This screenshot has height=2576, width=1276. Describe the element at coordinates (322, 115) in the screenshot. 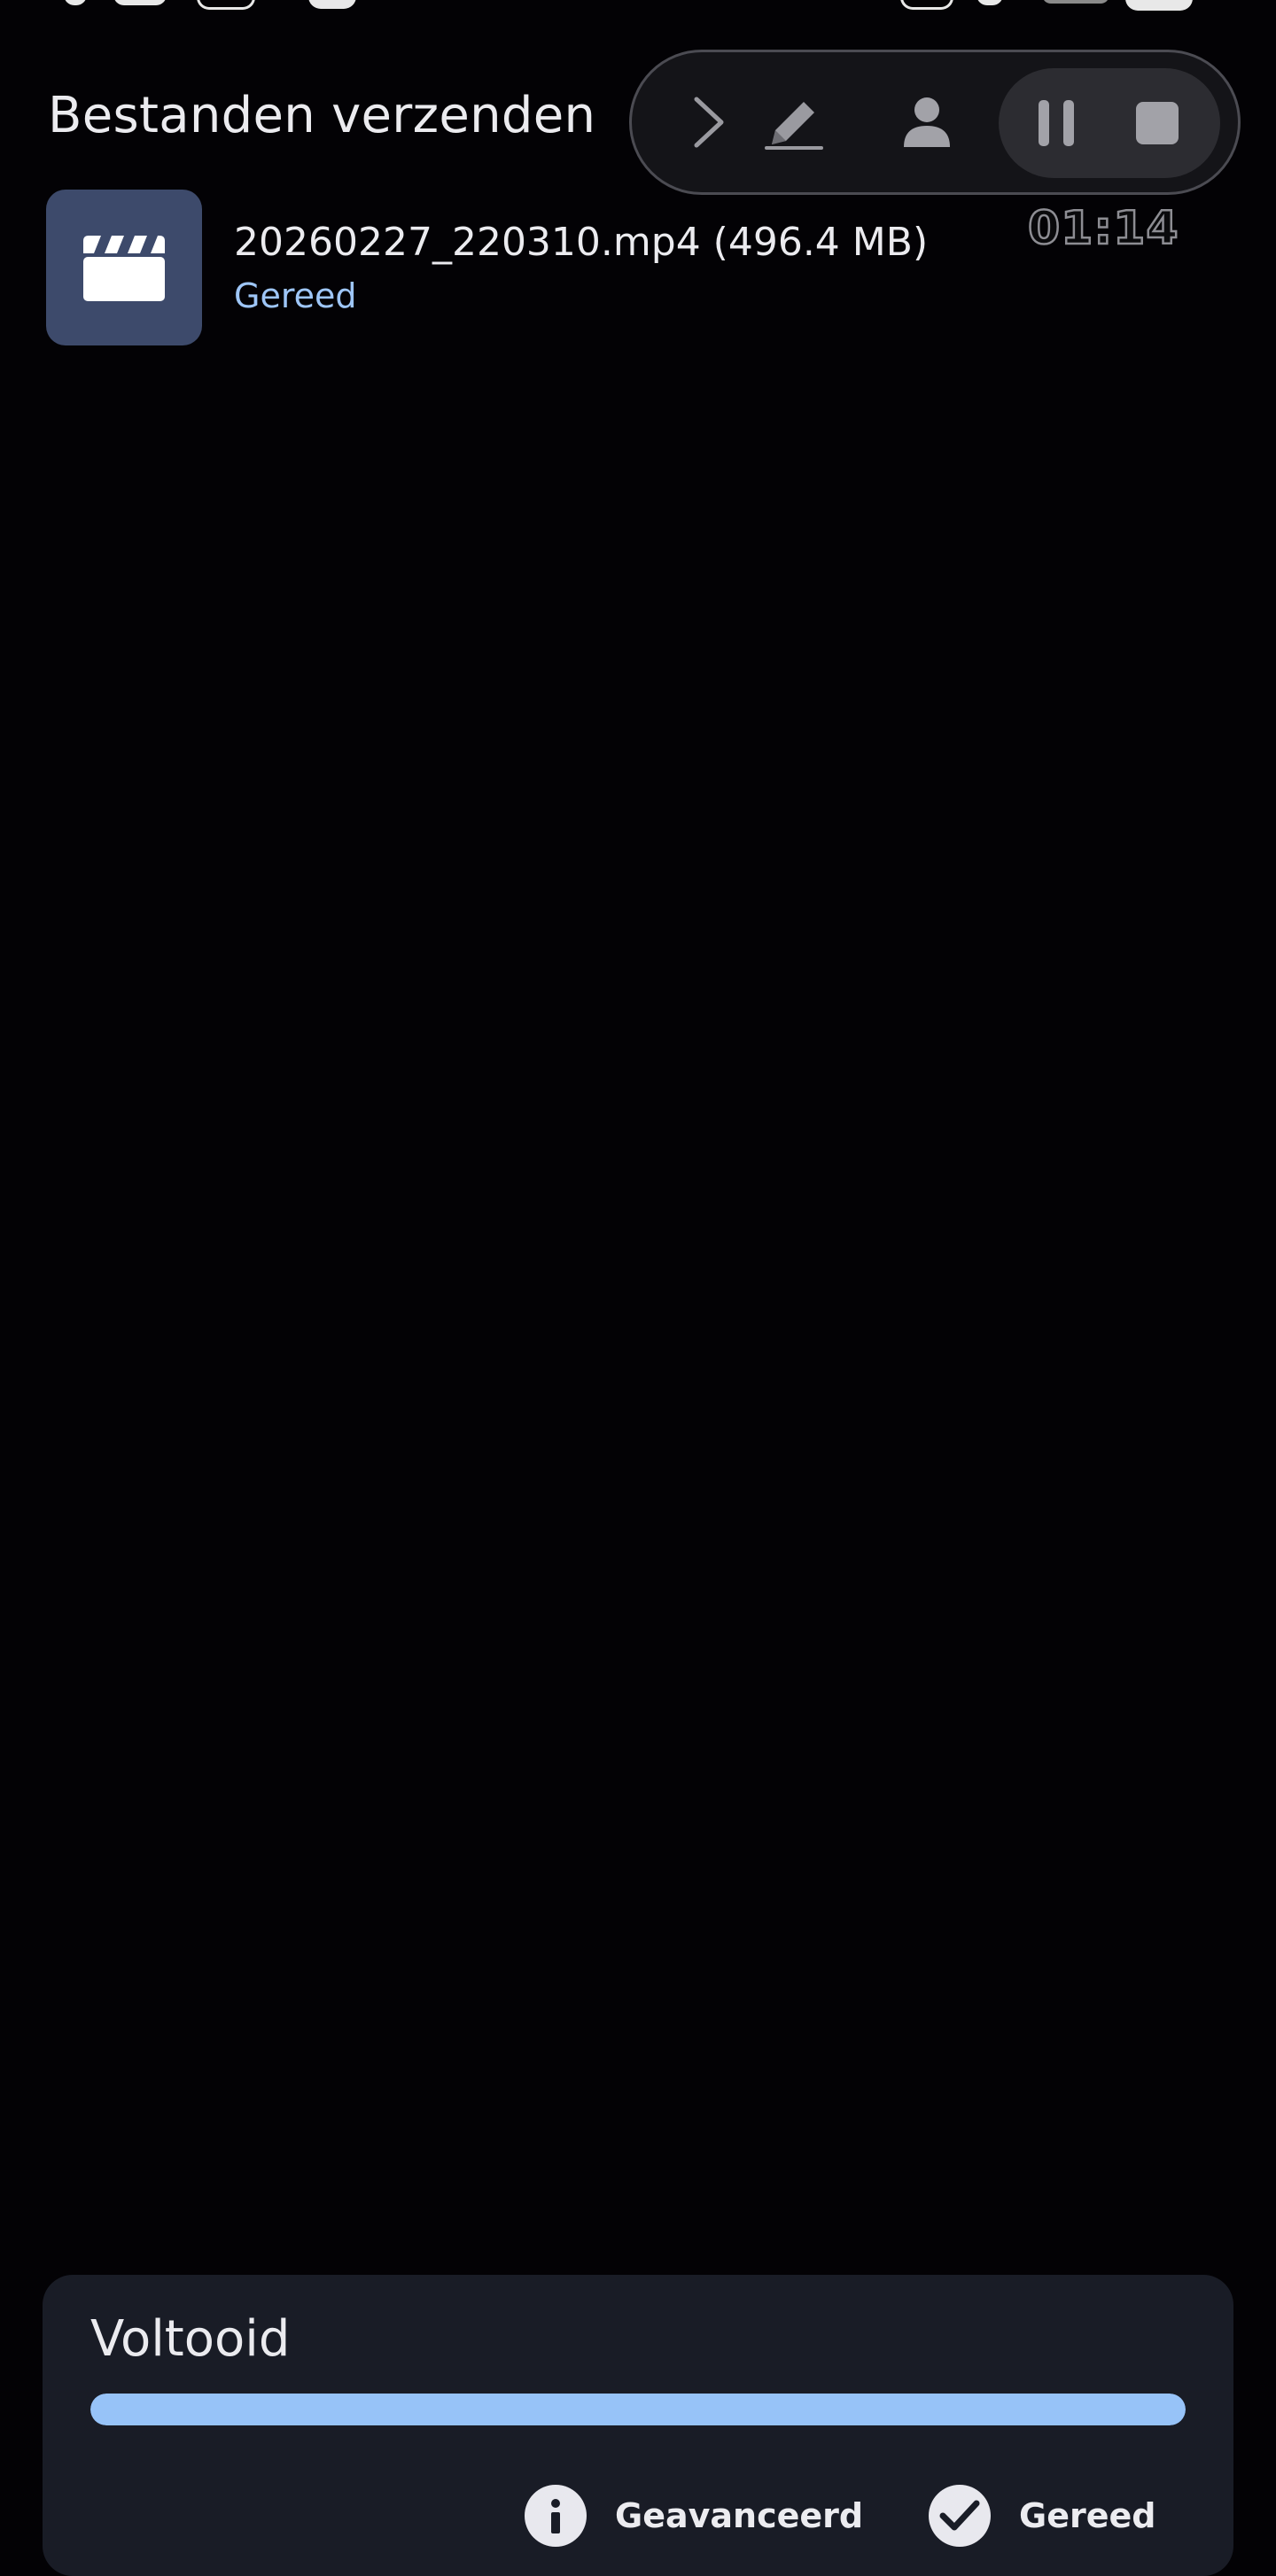

I see `page-title: Bestanden verzenden` at that location.